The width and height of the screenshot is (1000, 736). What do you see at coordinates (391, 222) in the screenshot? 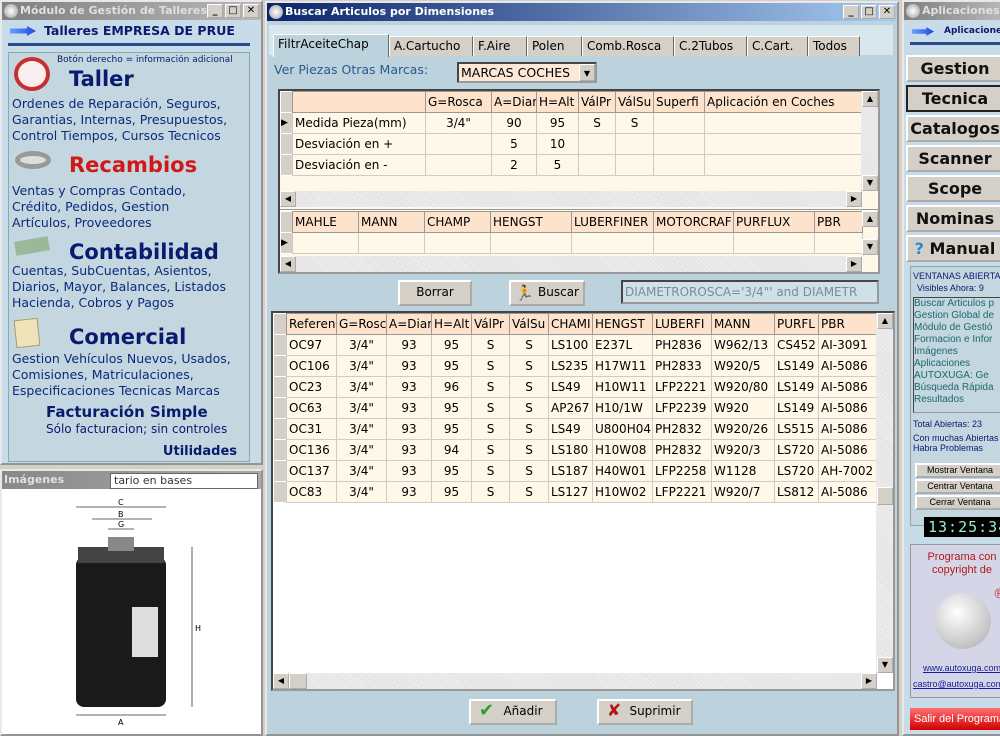
I see `column-header: MANN` at bounding box center [391, 222].